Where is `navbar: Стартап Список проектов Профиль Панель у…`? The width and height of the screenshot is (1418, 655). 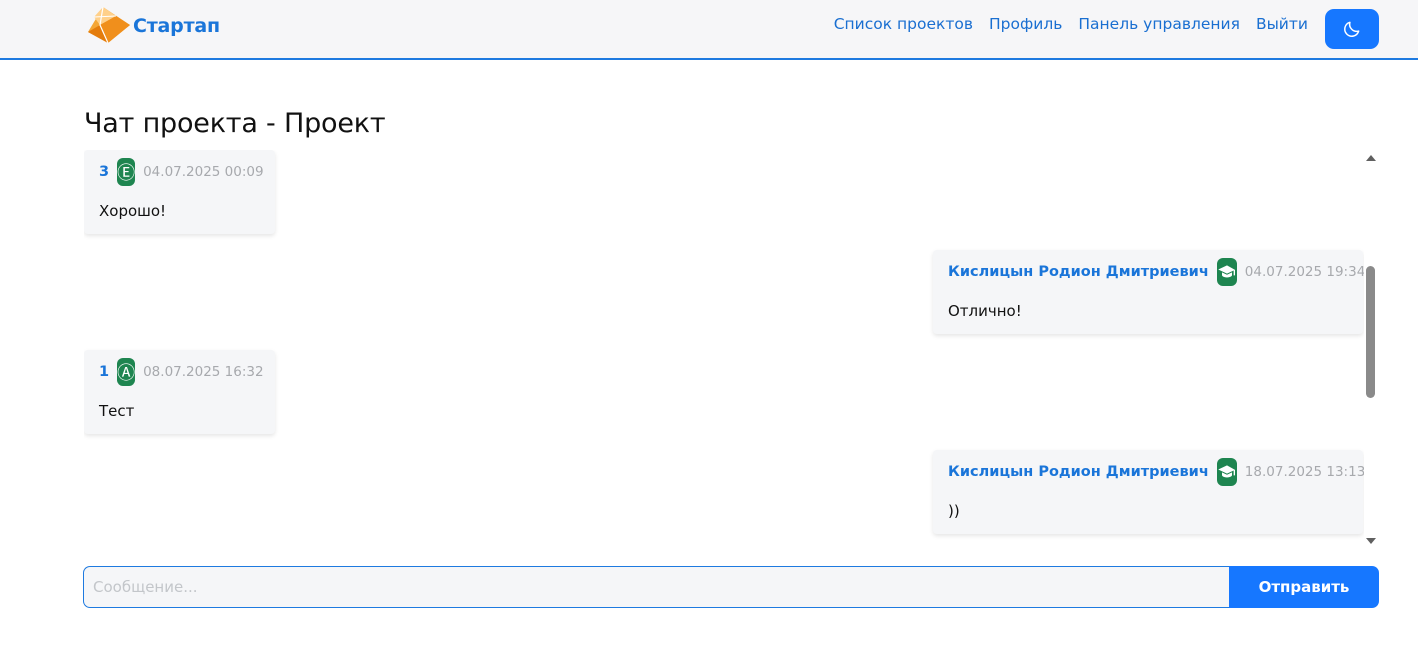
navbar: Стартап Список проектов Профиль Панель у… is located at coordinates (709, 30).